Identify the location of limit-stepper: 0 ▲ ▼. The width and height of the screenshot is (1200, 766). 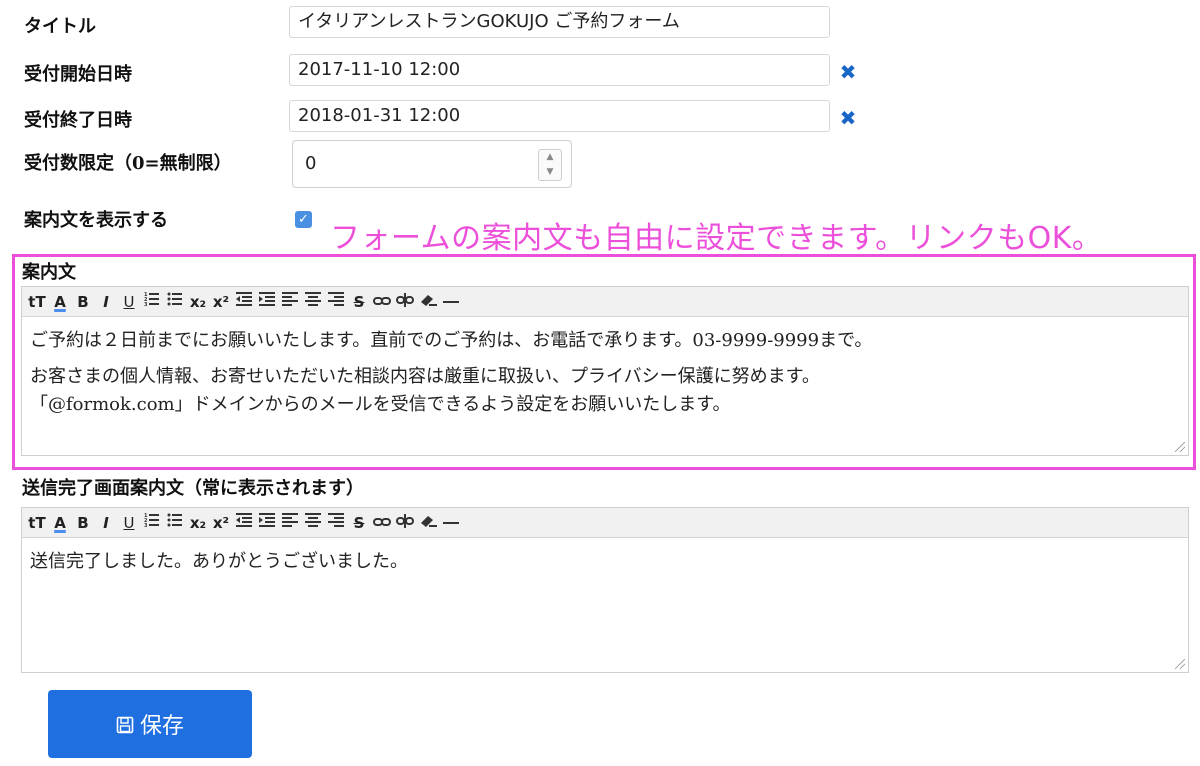
(432, 164).